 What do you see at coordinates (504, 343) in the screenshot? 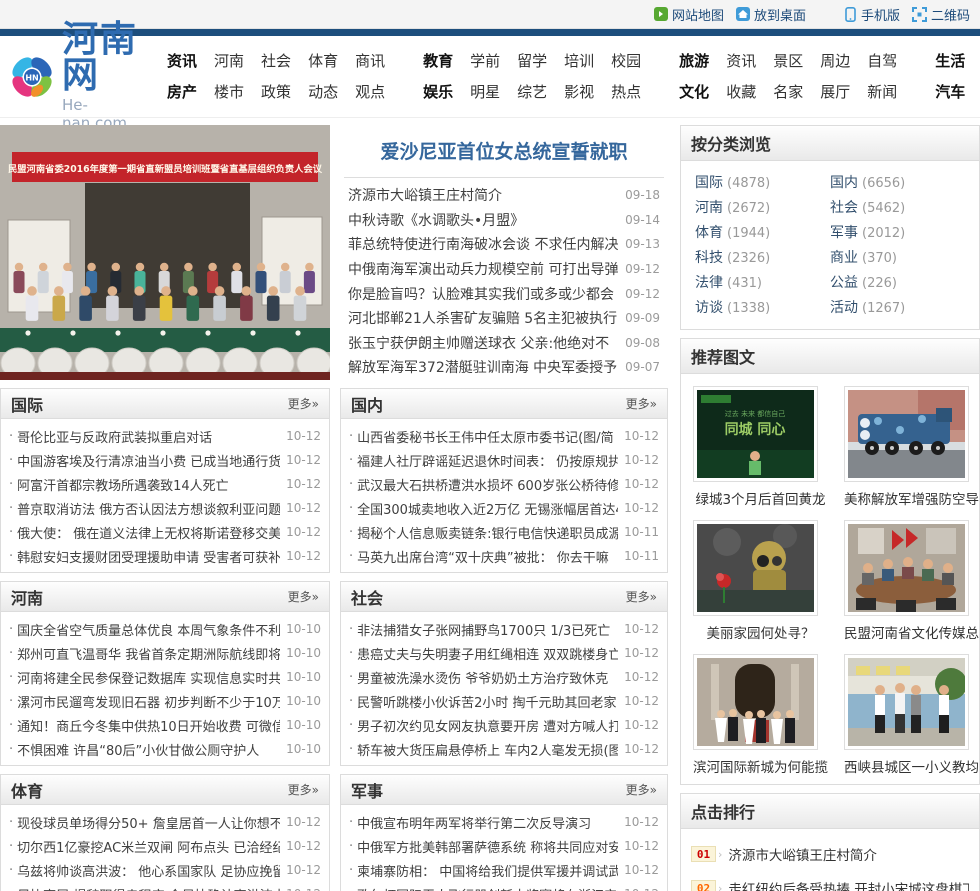
I see `news-item: 张玉宁获伊朗主帅赠送球衣 父亲:他绝对不 09-08` at bounding box center [504, 343].